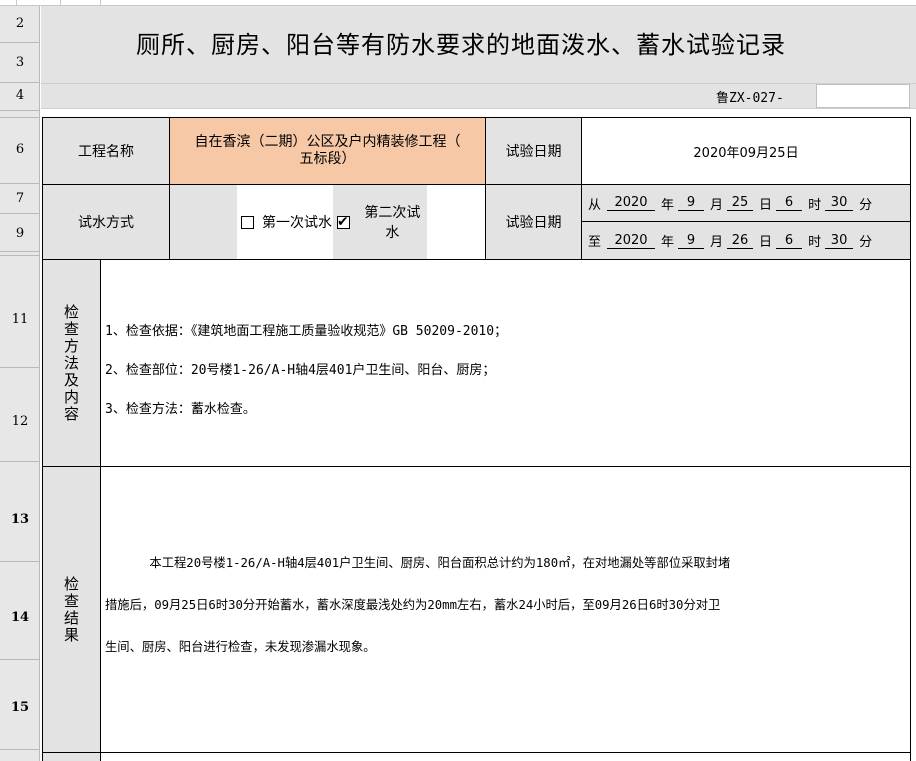 The height and width of the screenshot is (761, 916). Describe the element at coordinates (20, 199) in the screenshot. I see `row-header: 7` at that location.